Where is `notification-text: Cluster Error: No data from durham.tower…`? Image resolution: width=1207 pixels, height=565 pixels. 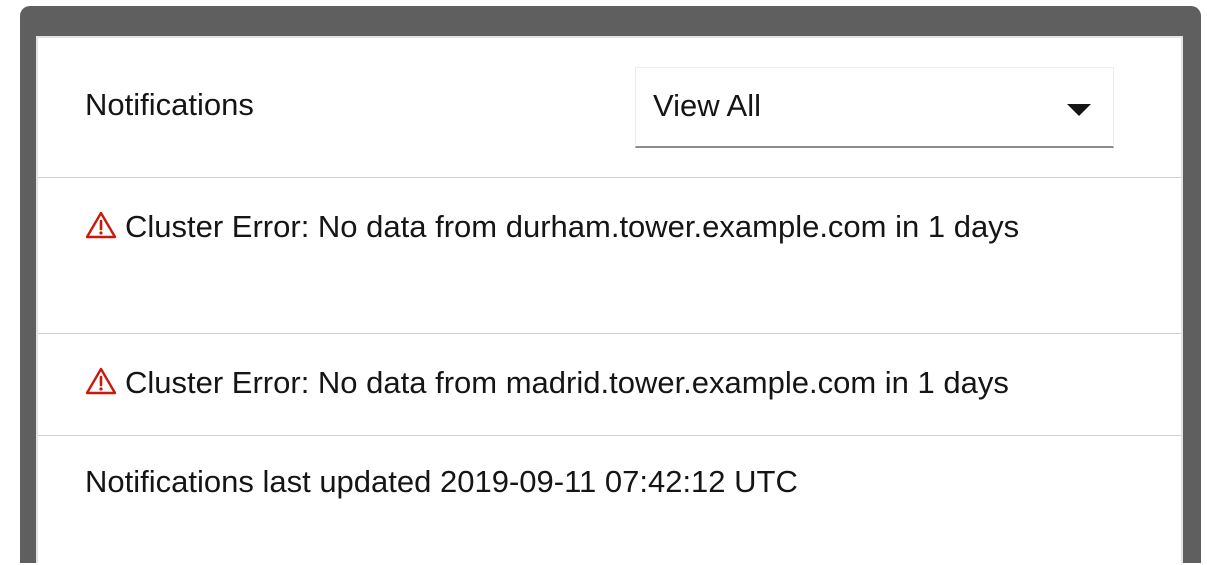
notification-text: Cluster Error: No data from durham.tower… is located at coordinates (572, 226).